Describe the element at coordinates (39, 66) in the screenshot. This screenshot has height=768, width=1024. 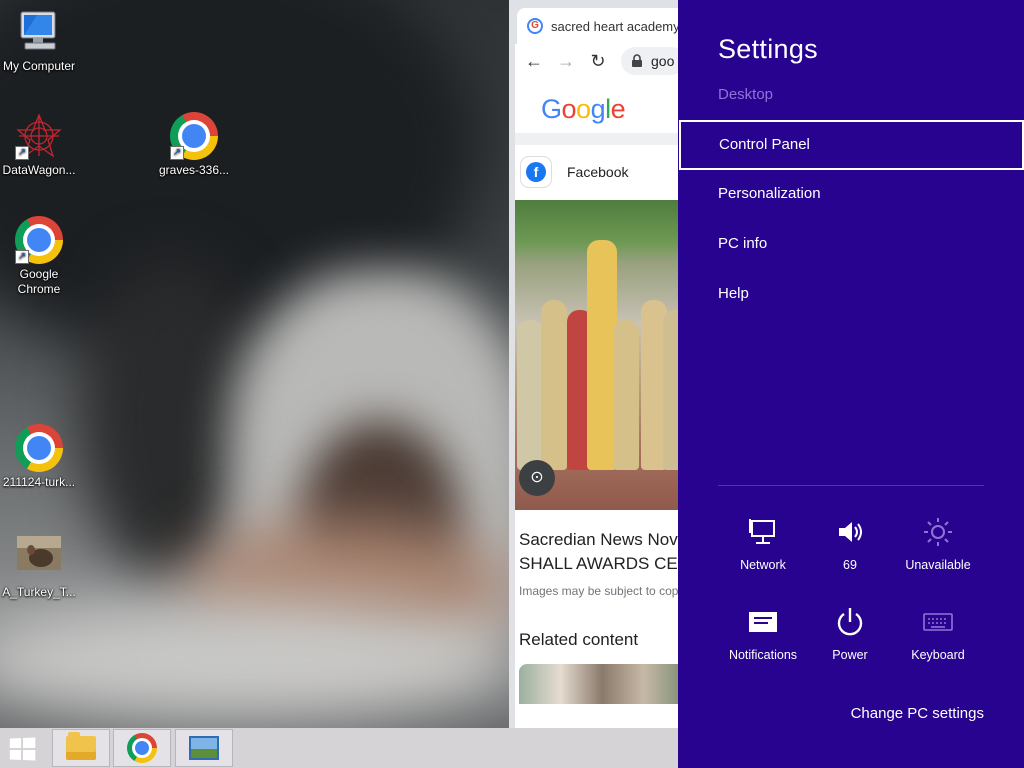
I see `desktop-icon-label: My Computer` at that location.